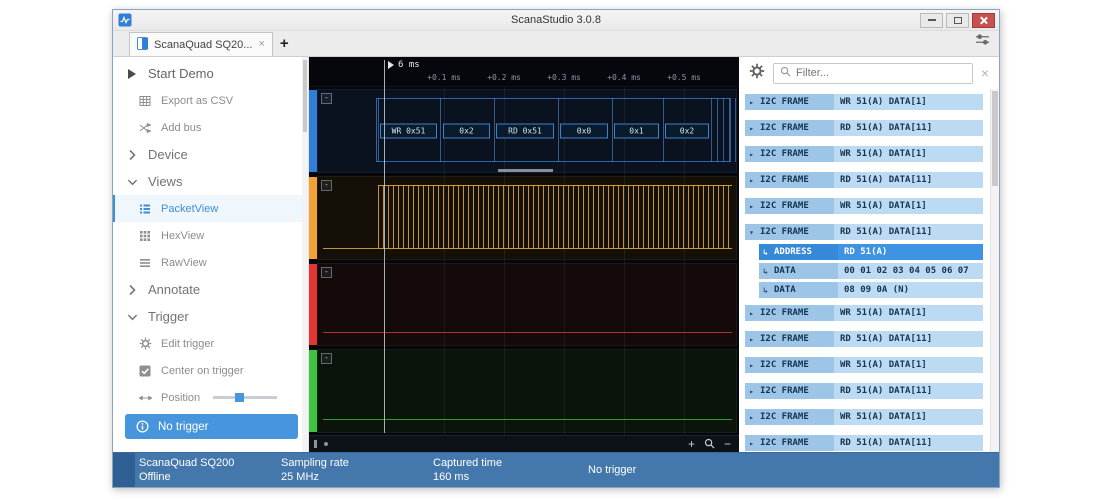 The width and height of the screenshot is (1117, 500). I want to click on sidebar-item-add-bus: Add bus, so click(210, 127).